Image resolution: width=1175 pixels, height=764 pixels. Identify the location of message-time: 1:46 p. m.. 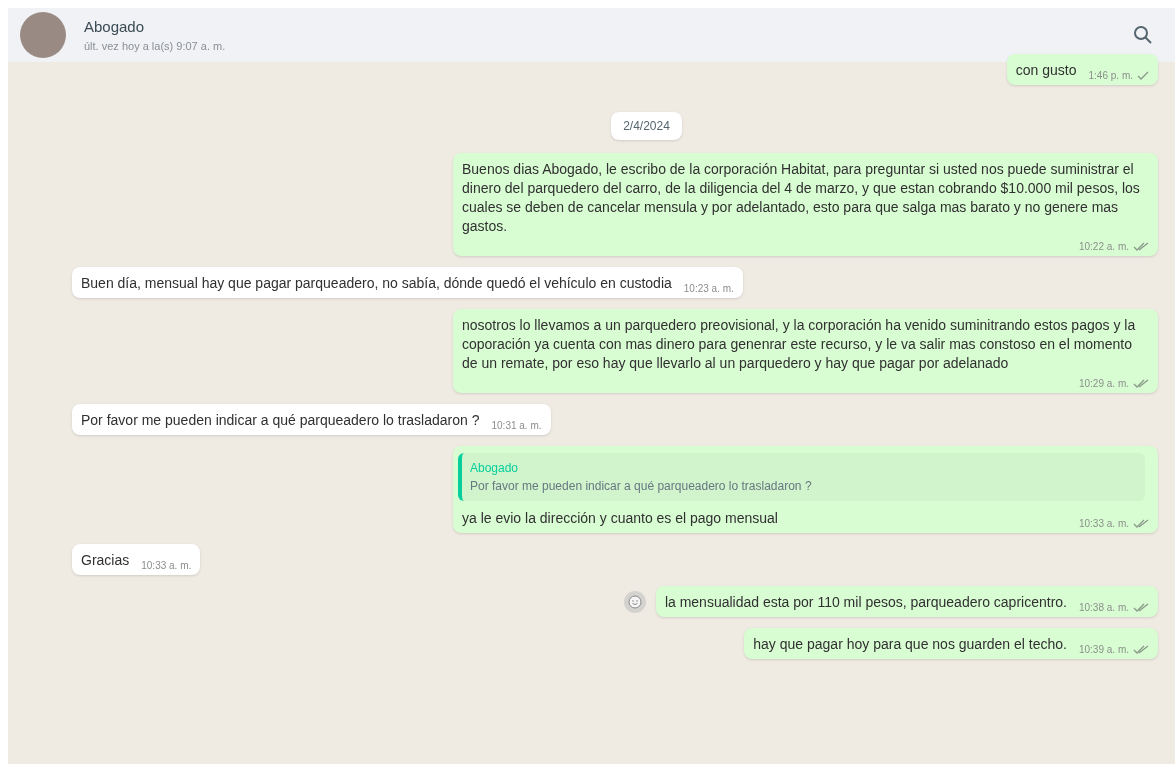
(1110, 76).